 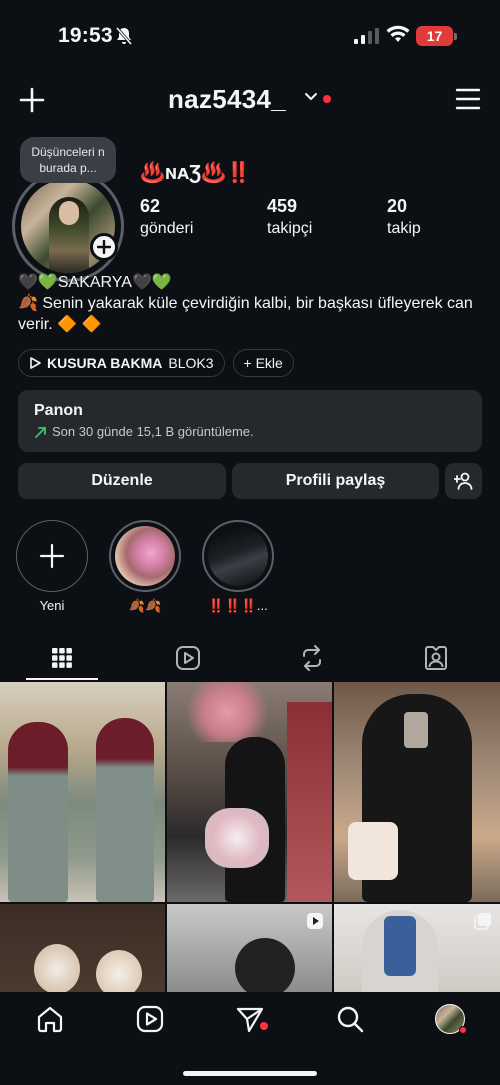 What do you see at coordinates (195, 173) in the screenshot?
I see `display-name: ♨️ɴᴀƷ♨️‼️` at bounding box center [195, 173].